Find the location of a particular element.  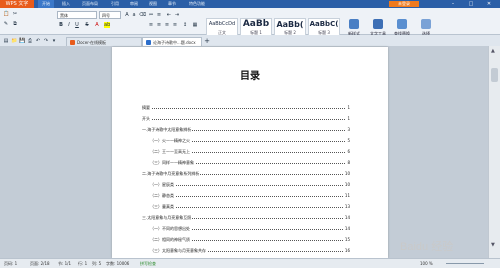

toc-entry: （三）同样——精神意象 8 is located at coordinates (250, 162).